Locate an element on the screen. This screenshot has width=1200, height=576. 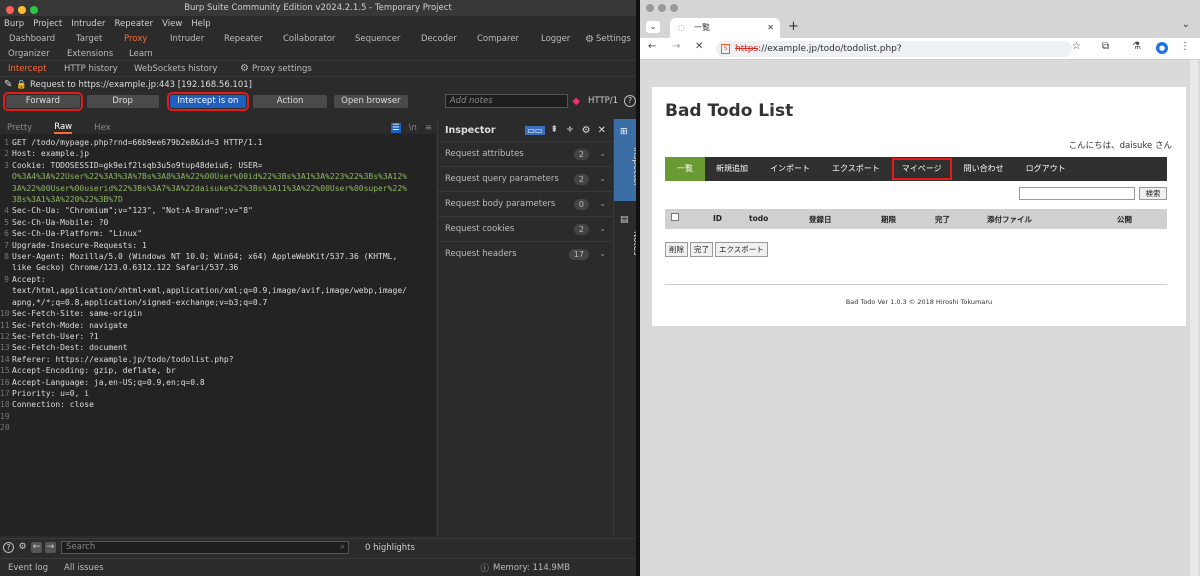
todo-search-input is located at coordinates (1077, 193).